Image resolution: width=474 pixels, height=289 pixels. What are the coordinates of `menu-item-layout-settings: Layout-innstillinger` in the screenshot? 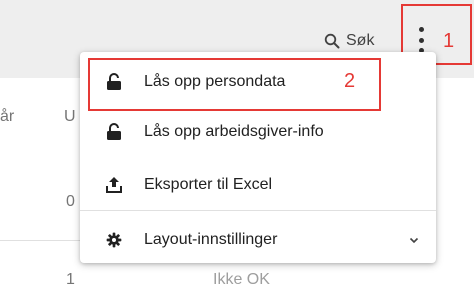 It's located at (258, 240).